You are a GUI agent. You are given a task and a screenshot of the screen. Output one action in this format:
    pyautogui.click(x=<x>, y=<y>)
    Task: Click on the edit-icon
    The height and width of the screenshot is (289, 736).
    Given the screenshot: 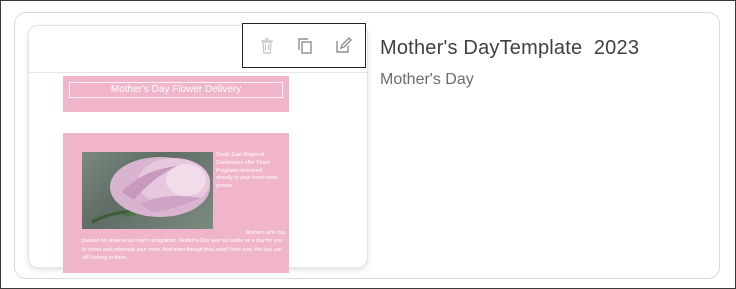 What is the action you would take?
    pyautogui.click(x=343, y=46)
    